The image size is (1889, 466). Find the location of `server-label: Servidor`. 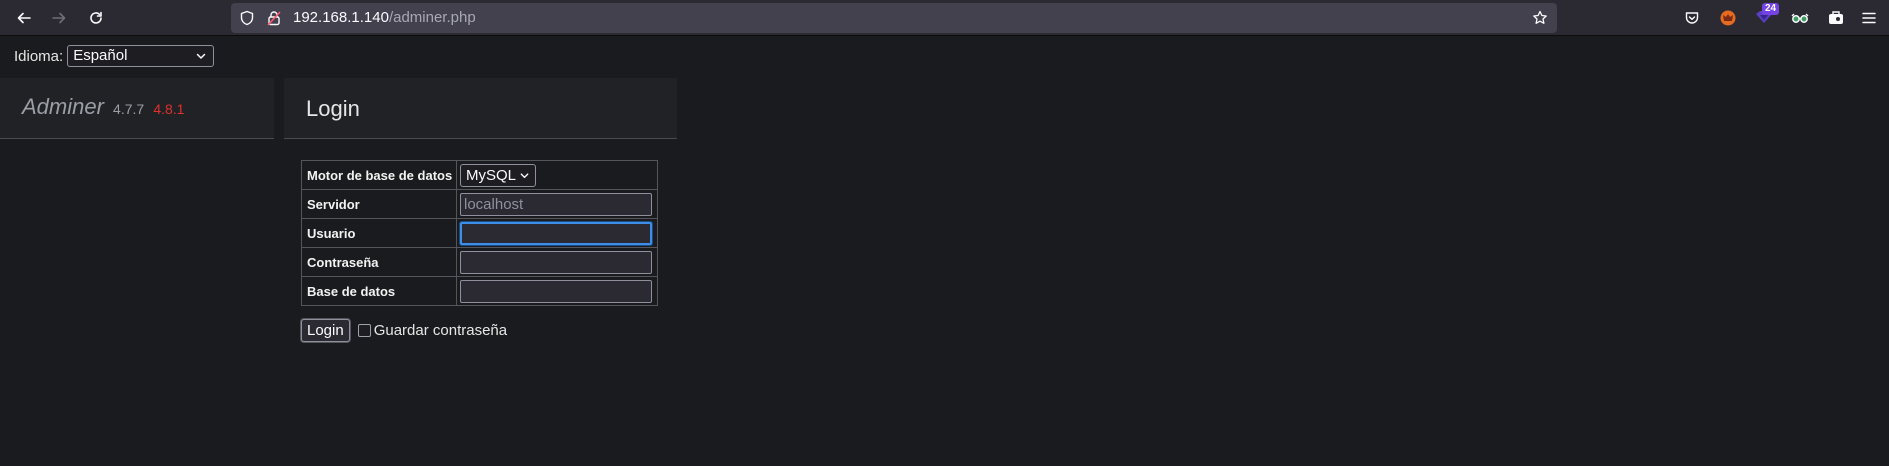

server-label: Servidor is located at coordinates (379, 204).